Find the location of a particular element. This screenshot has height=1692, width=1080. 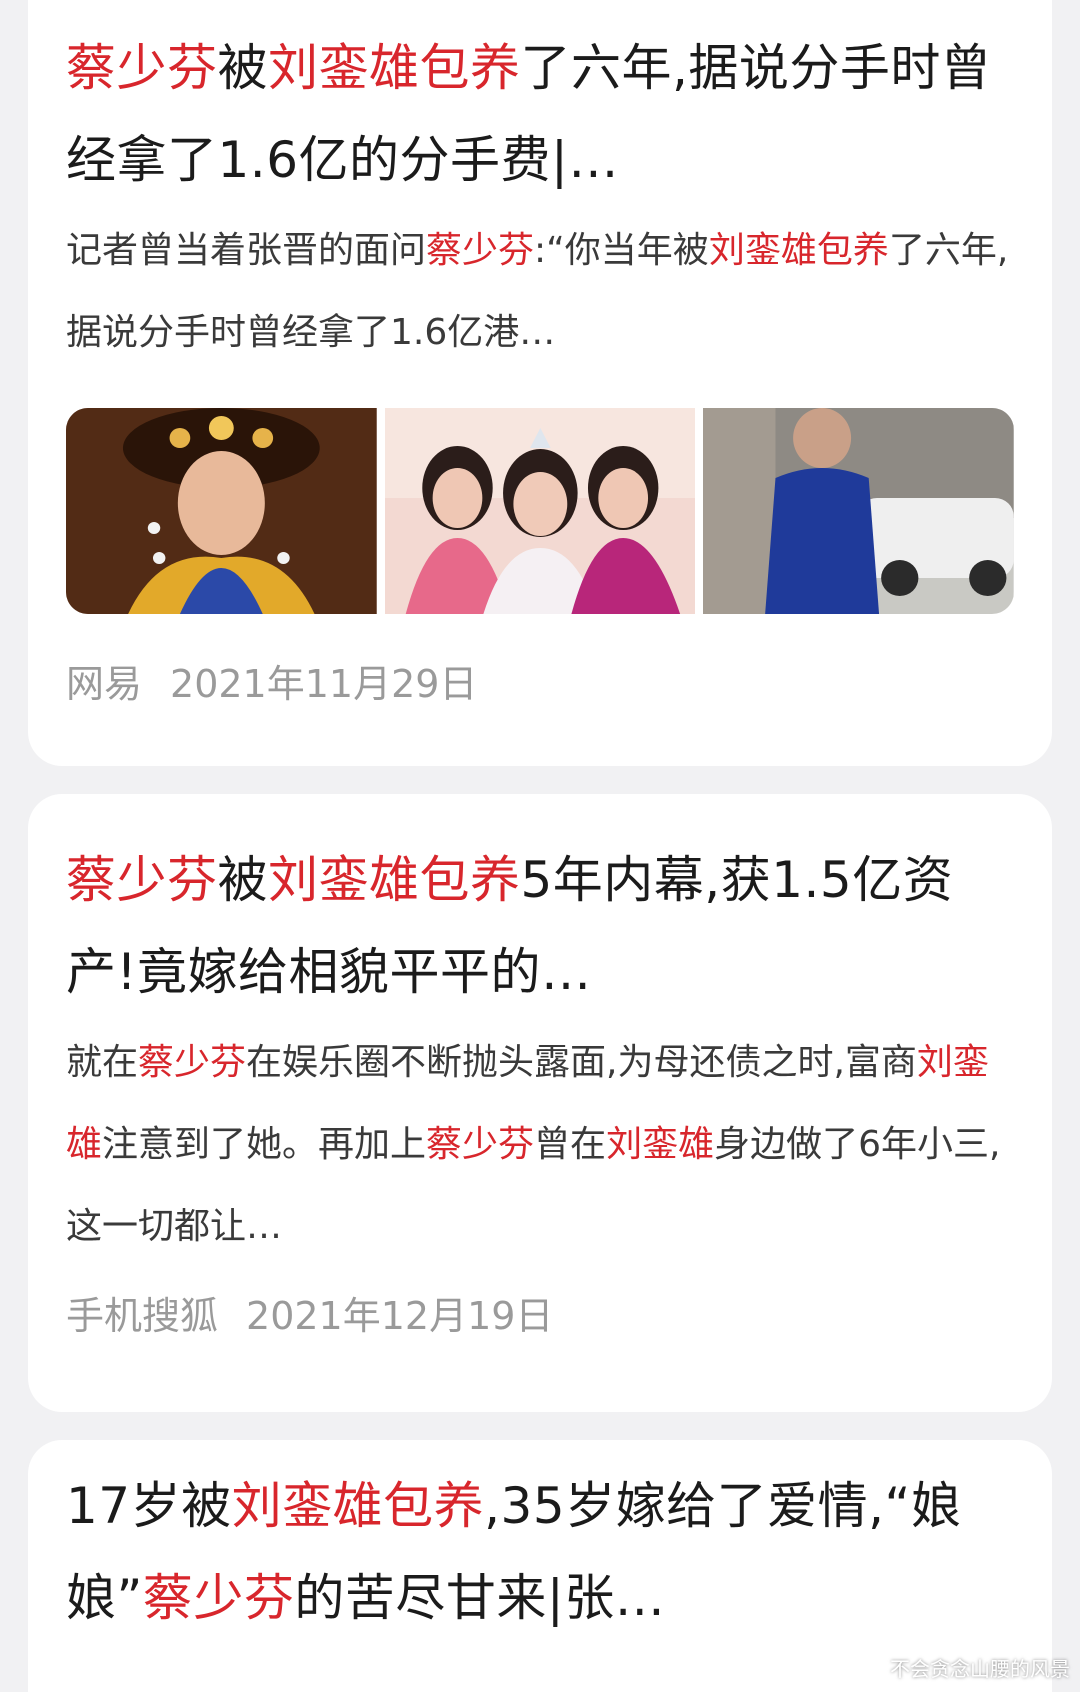

thumbnail-pageant-photo is located at coordinates (540, 511).